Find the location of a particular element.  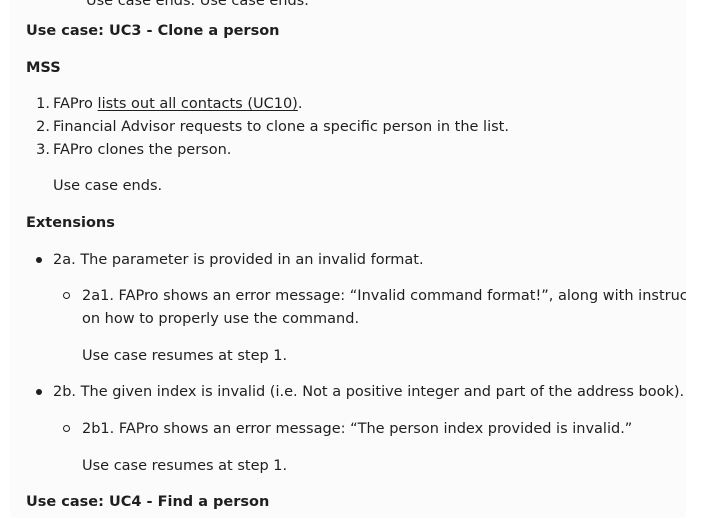

extension-2b-resume: Use case resumes at step 1. is located at coordinates (185, 466).